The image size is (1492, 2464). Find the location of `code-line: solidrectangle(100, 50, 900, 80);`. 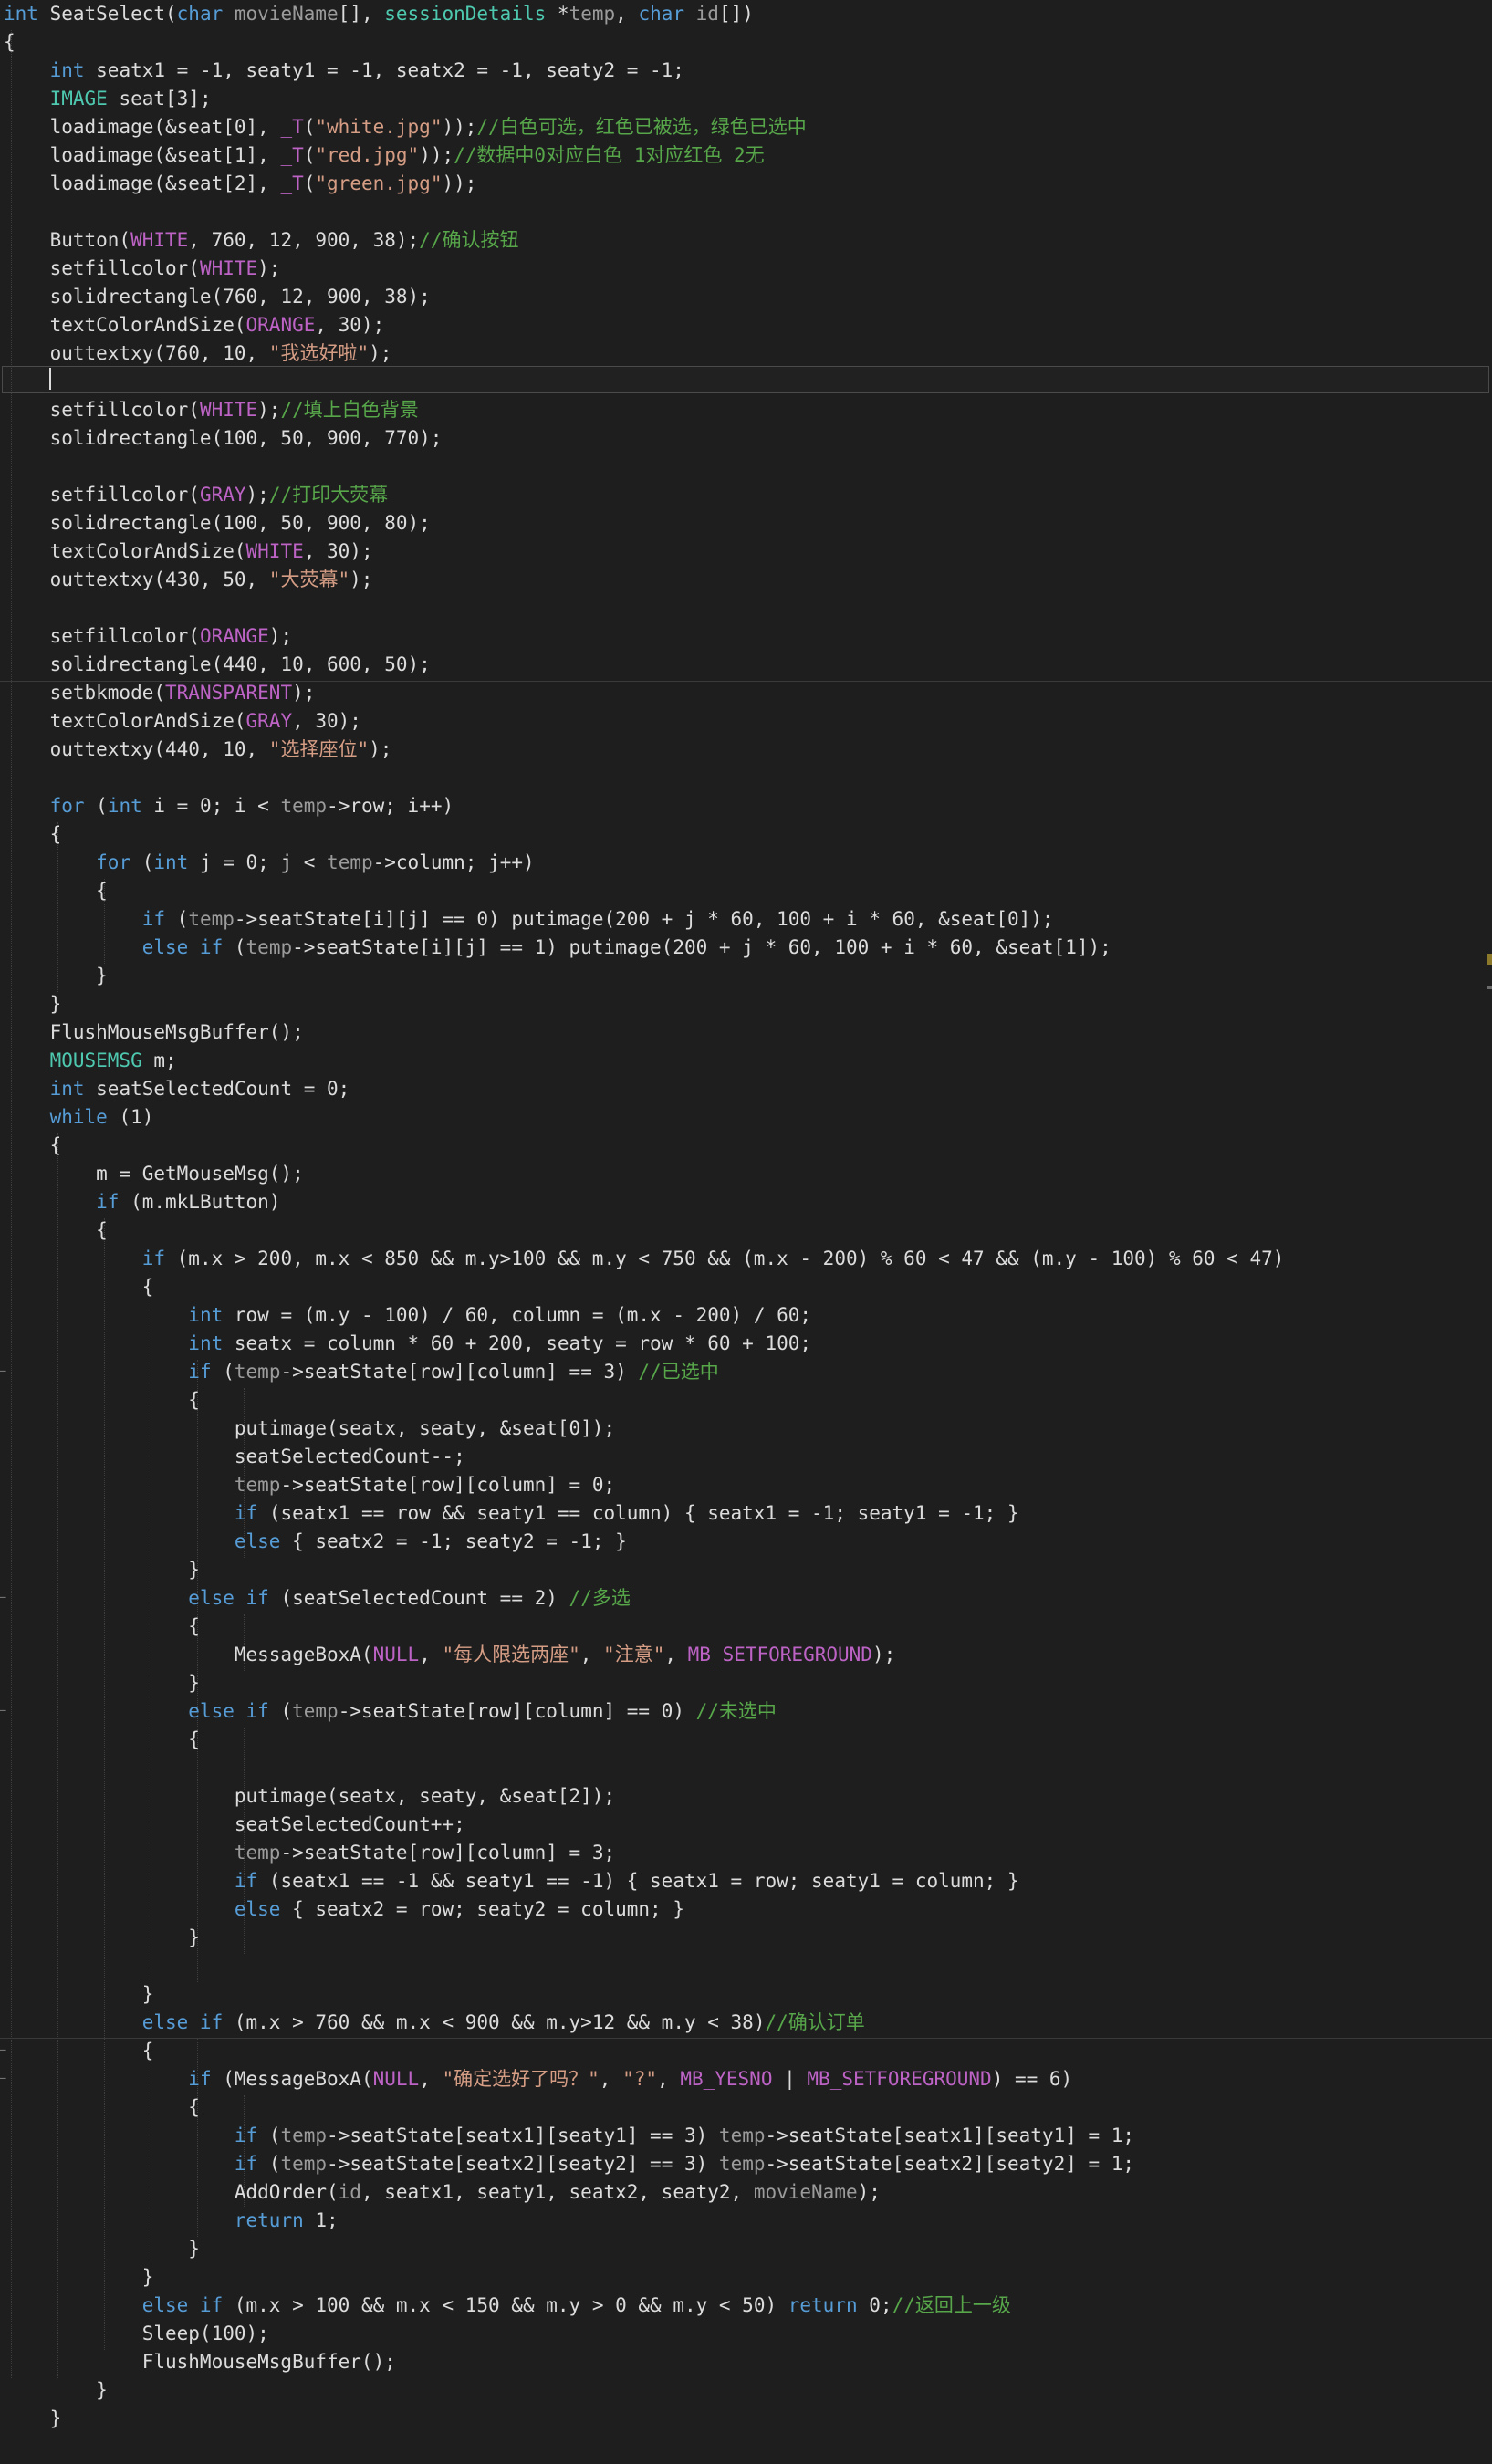

code-line: solidrectangle(100, 50, 900, 80); is located at coordinates (743, 523).